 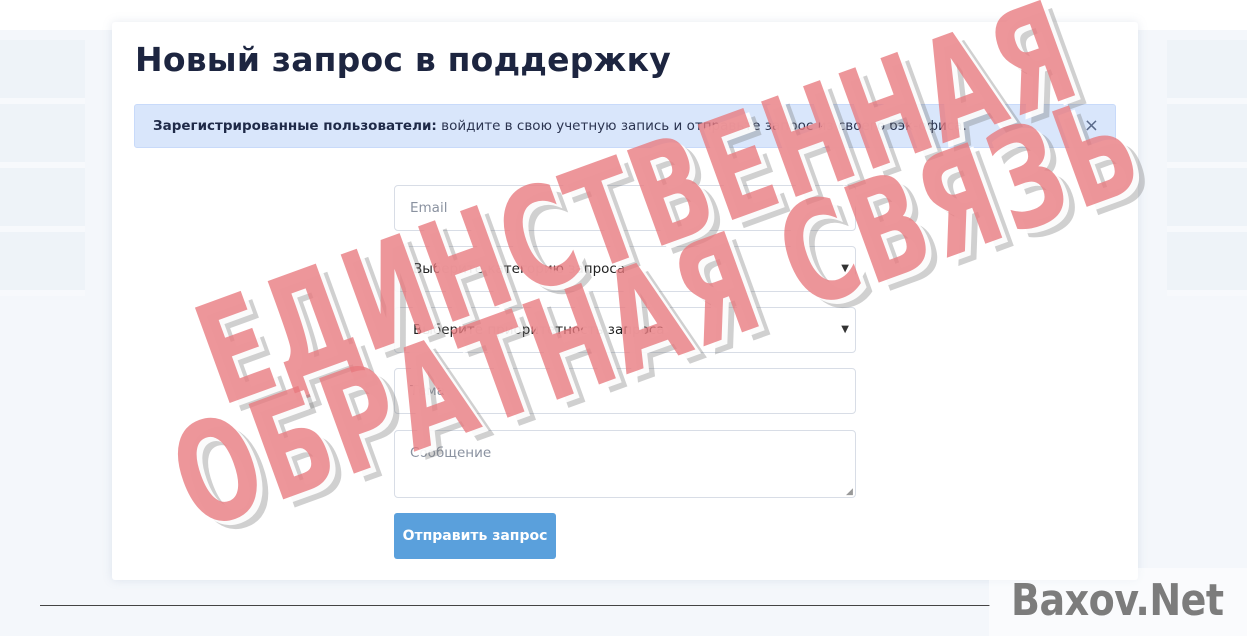 I want to click on close-icon: ×, so click(x=1091, y=126).